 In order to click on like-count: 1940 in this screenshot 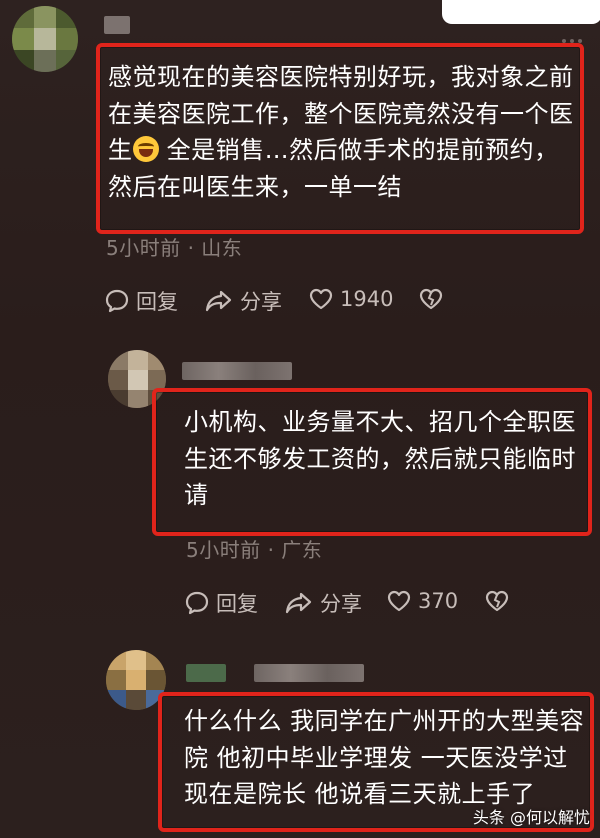, I will do `click(367, 299)`.